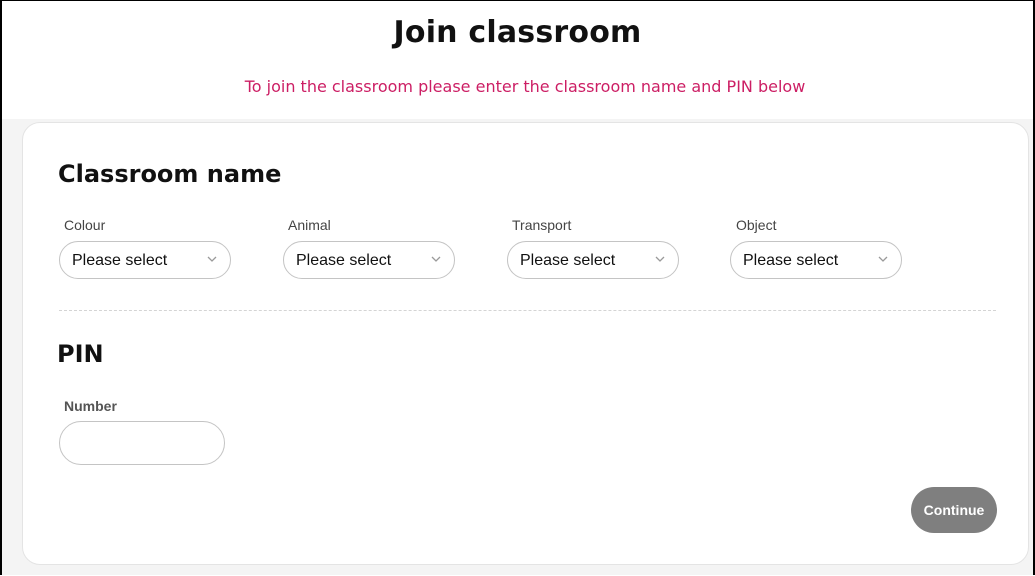 The width and height of the screenshot is (1035, 576). Describe the element at coordinates (791, 260) in the screenshot. I see `object-select-value: Please select` at that location.